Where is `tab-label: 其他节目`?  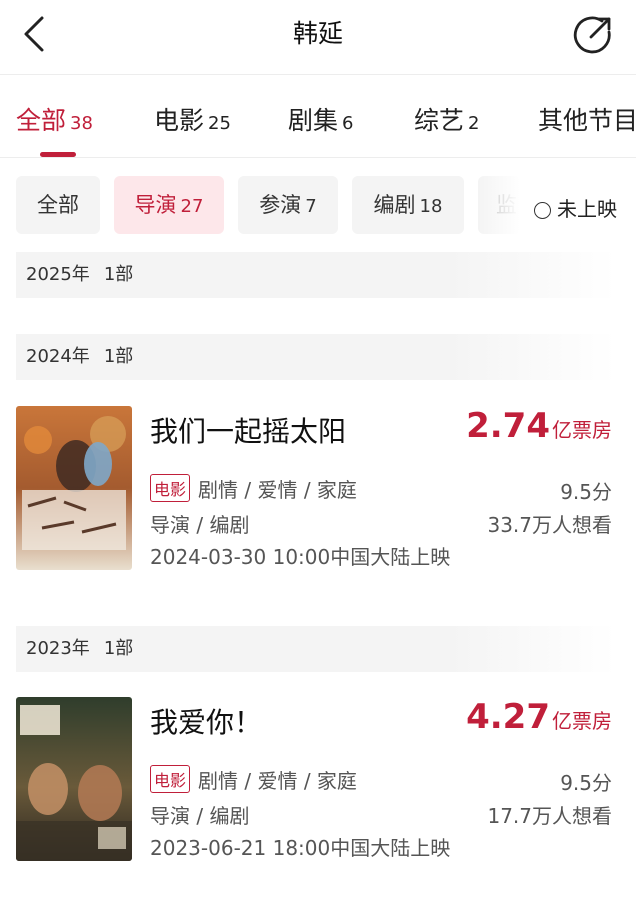
tab-label: 其他节目 is located at coordinates (587, 120).